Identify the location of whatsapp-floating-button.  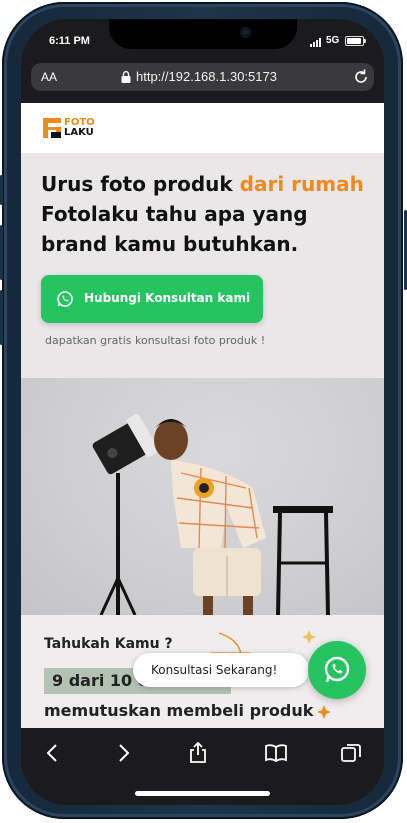
(337, 670).